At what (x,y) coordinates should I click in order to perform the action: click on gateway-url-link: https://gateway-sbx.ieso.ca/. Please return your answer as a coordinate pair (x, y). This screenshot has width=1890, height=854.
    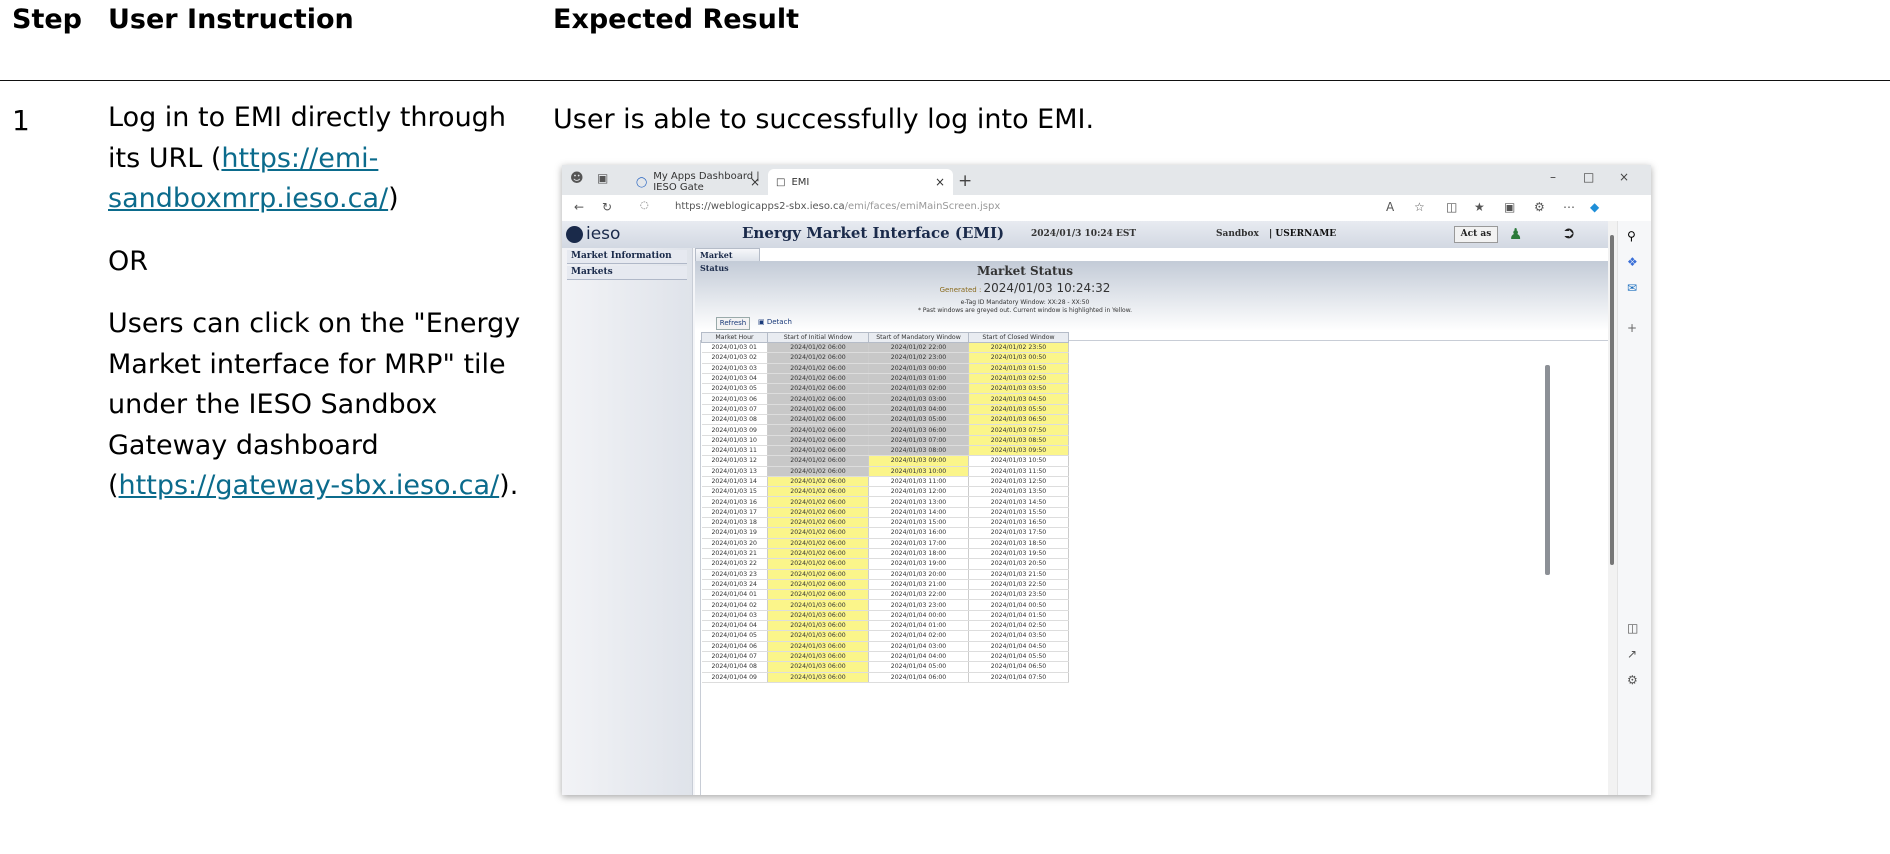
    Looking at the image, I should click on (309, 485).